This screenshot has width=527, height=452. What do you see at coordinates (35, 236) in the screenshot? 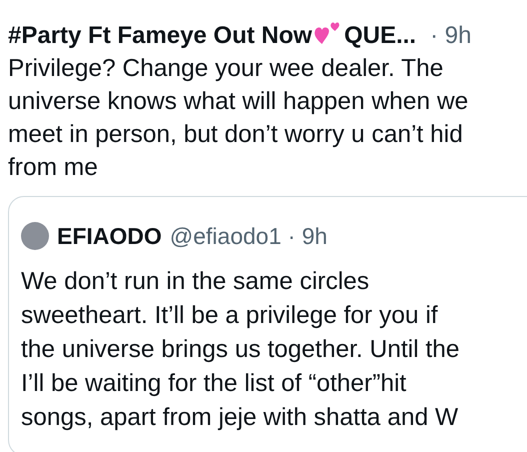
I see `avatar` at bounding box center [35, 236].